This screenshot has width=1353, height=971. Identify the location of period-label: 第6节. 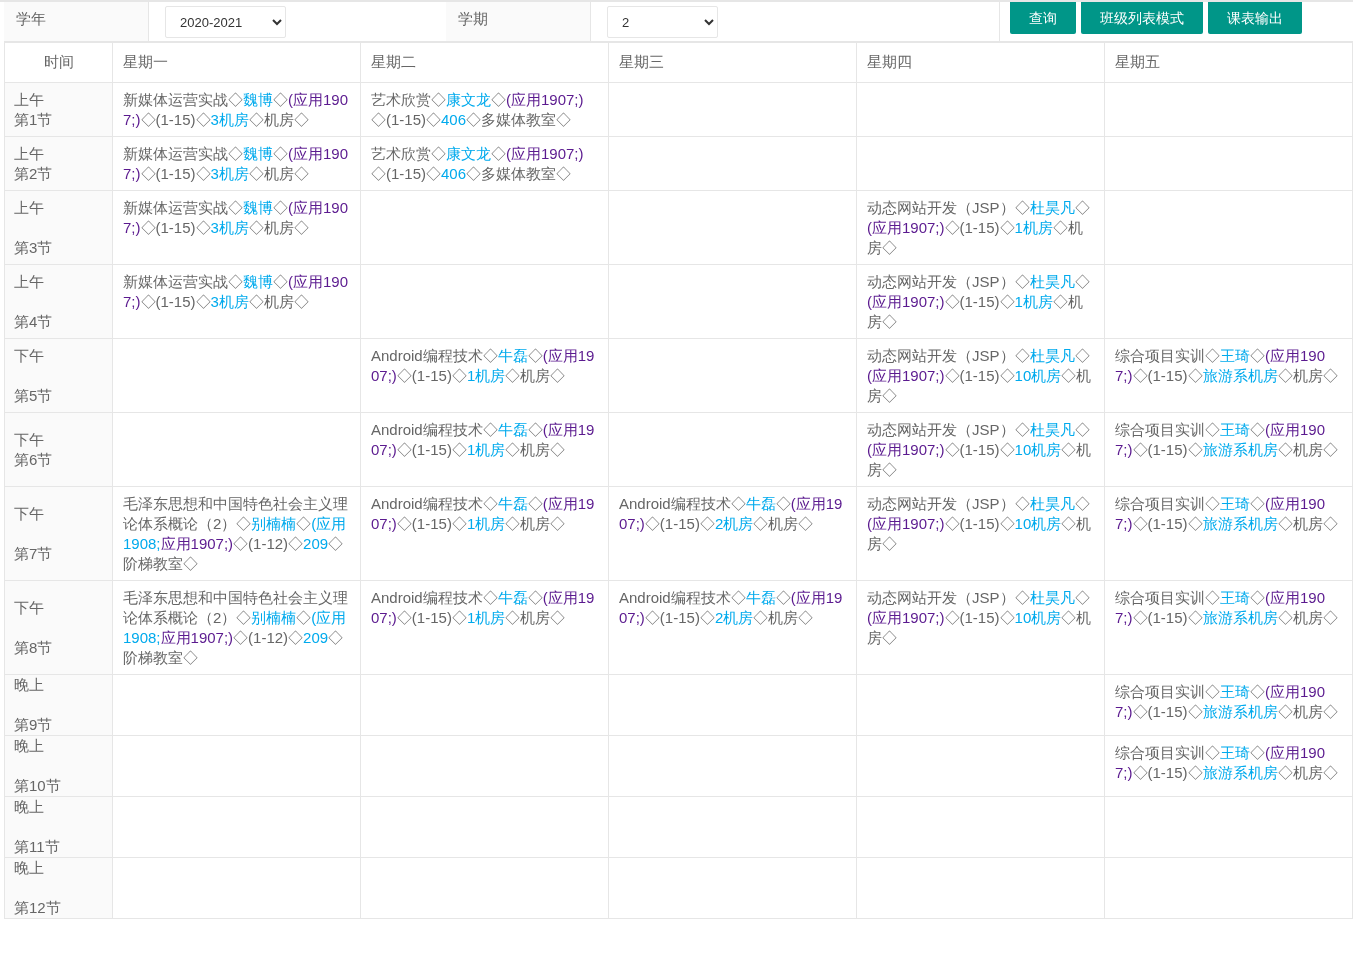
(34, 459).